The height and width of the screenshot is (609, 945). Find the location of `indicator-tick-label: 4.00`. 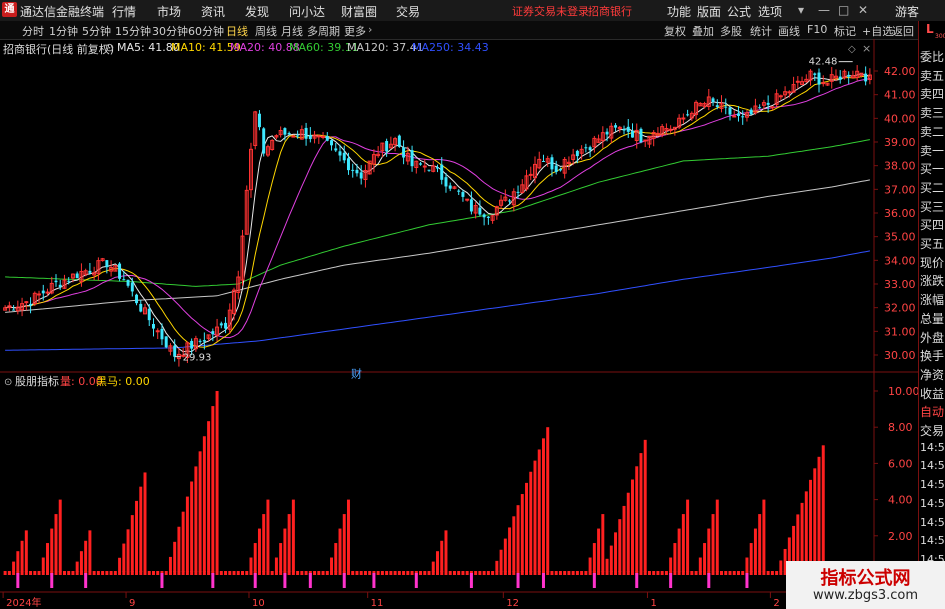

indicator-tick-label: 4.00 is located at coordinates (900, 500).